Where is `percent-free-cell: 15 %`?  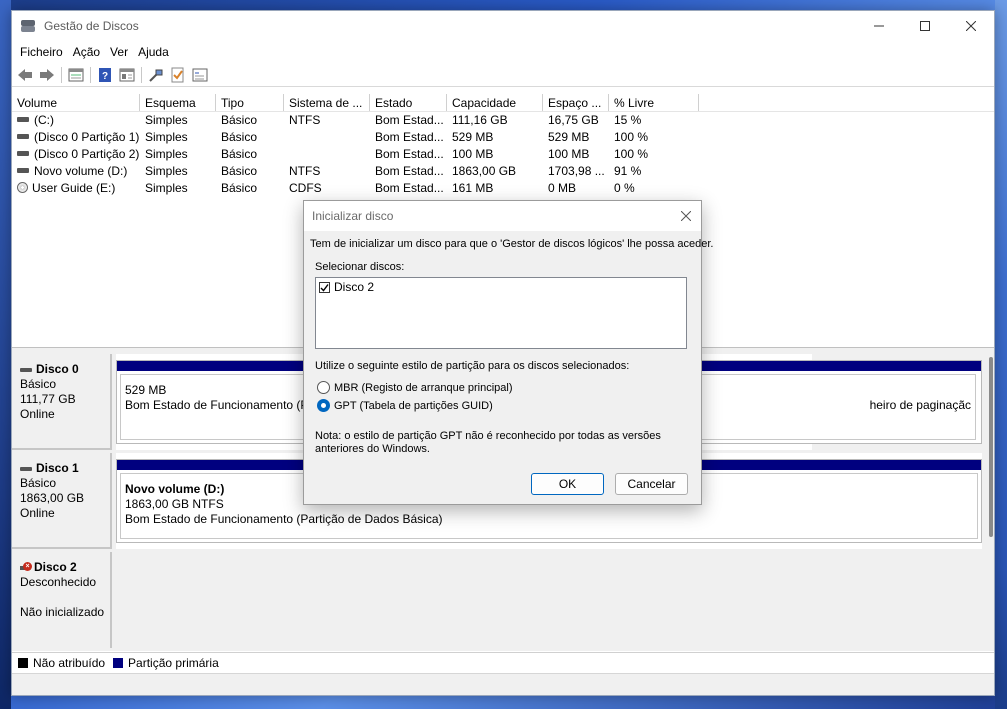 percent-free-cell: 15 % is located at coordinates (628, 120).